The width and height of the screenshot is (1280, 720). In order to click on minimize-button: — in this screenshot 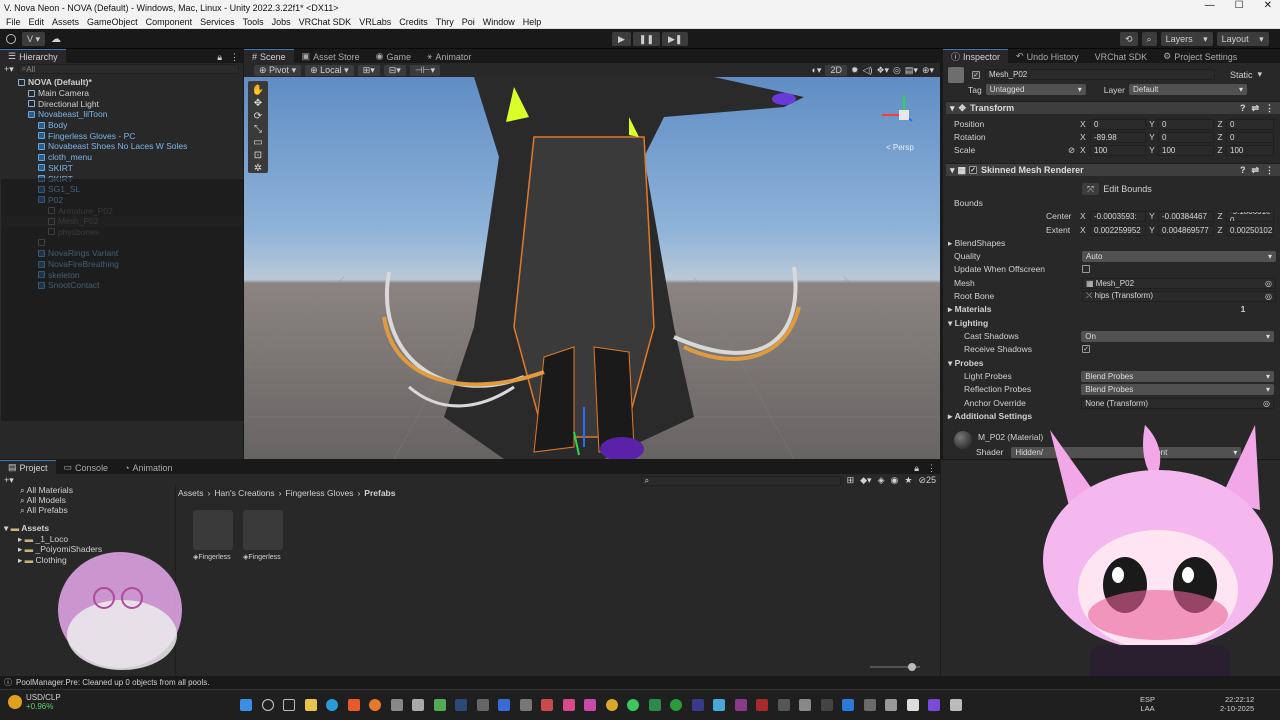, I will do `click(1210, 5)`.